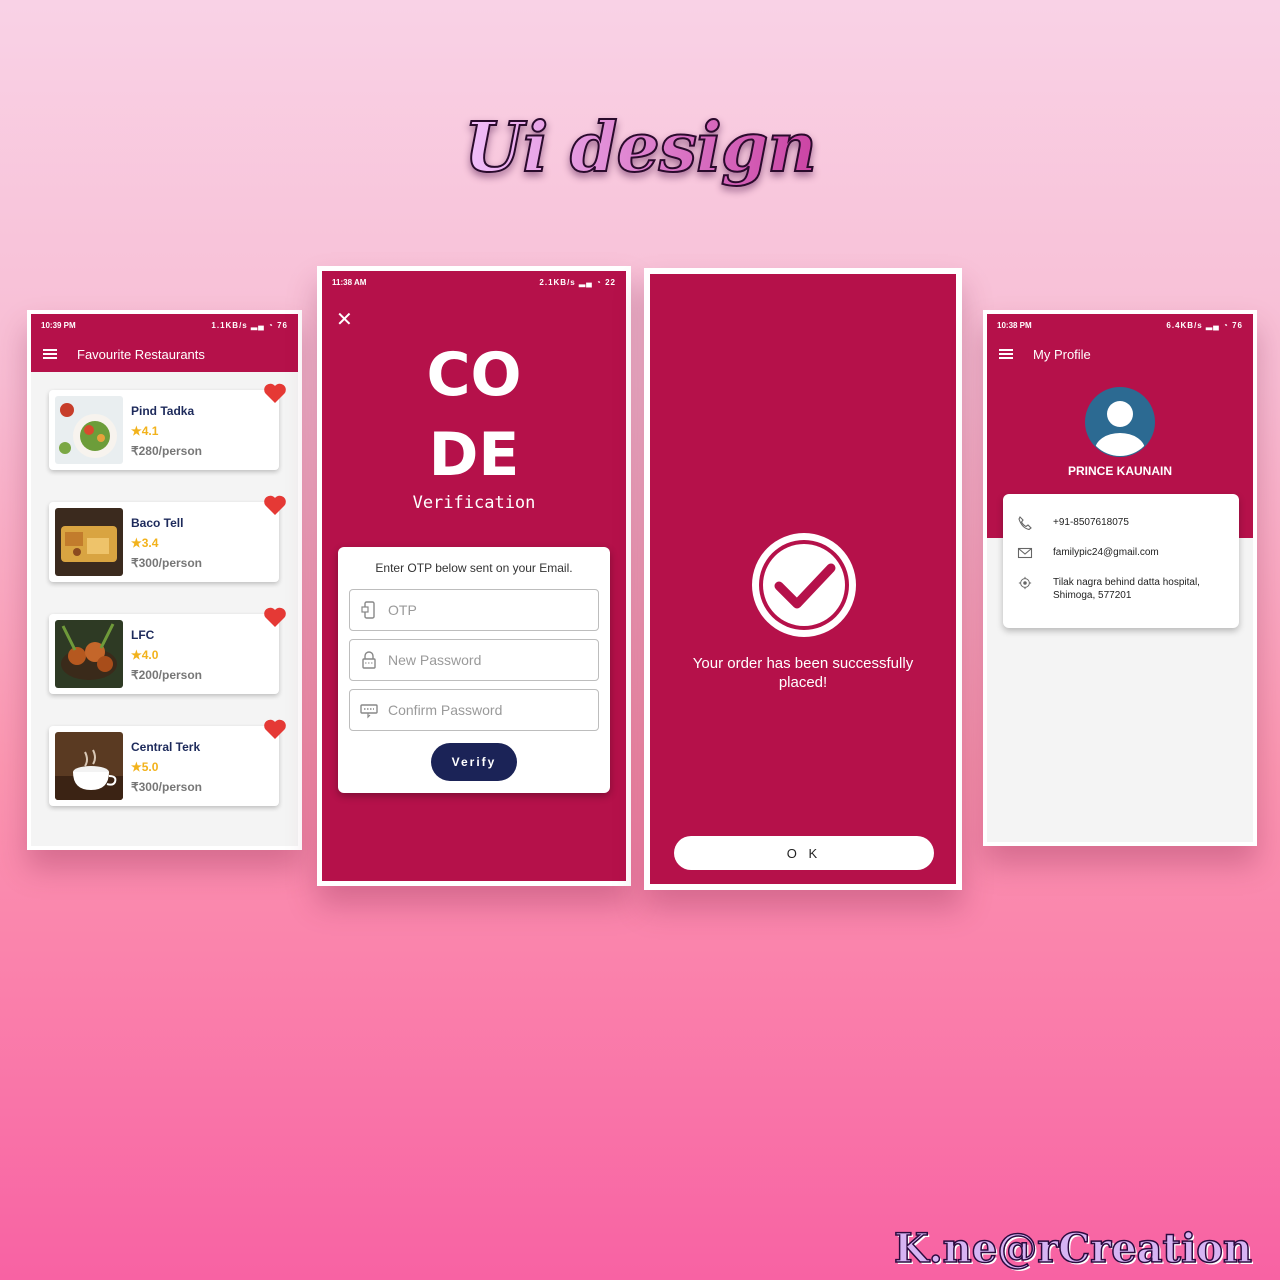 The width and height of the screenshot is (1280, 1280). What do you see at coordinates (474, 568) in the screenshot?
I see `otp-instruction: Enter OTP below sent on your Email.` at bounding box center [474, 568].